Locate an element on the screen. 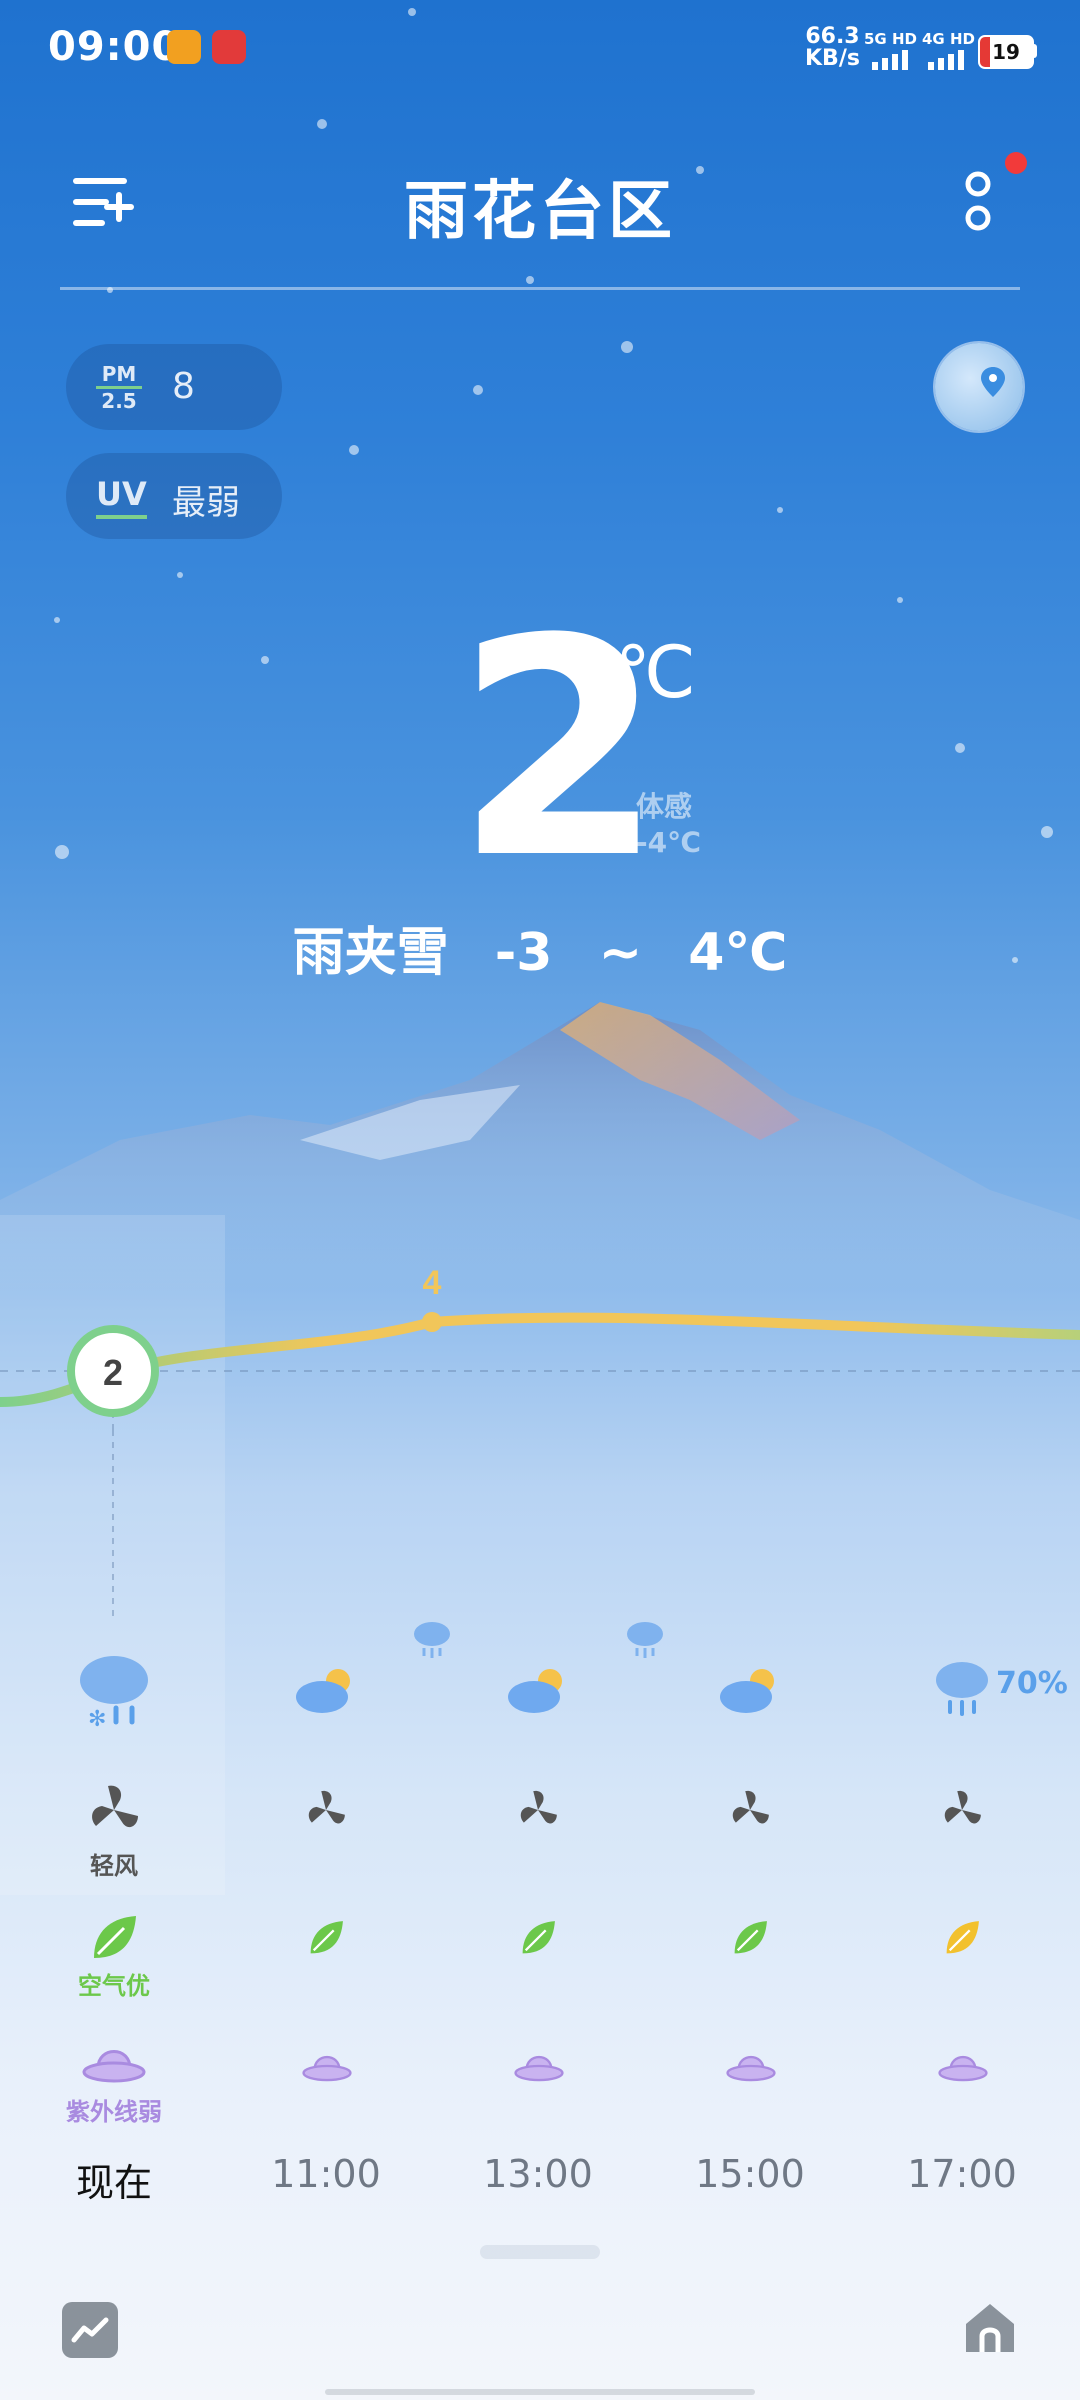 This screenshot has width=1080, height=2400. header-divider is located at coordinates (540, 288).